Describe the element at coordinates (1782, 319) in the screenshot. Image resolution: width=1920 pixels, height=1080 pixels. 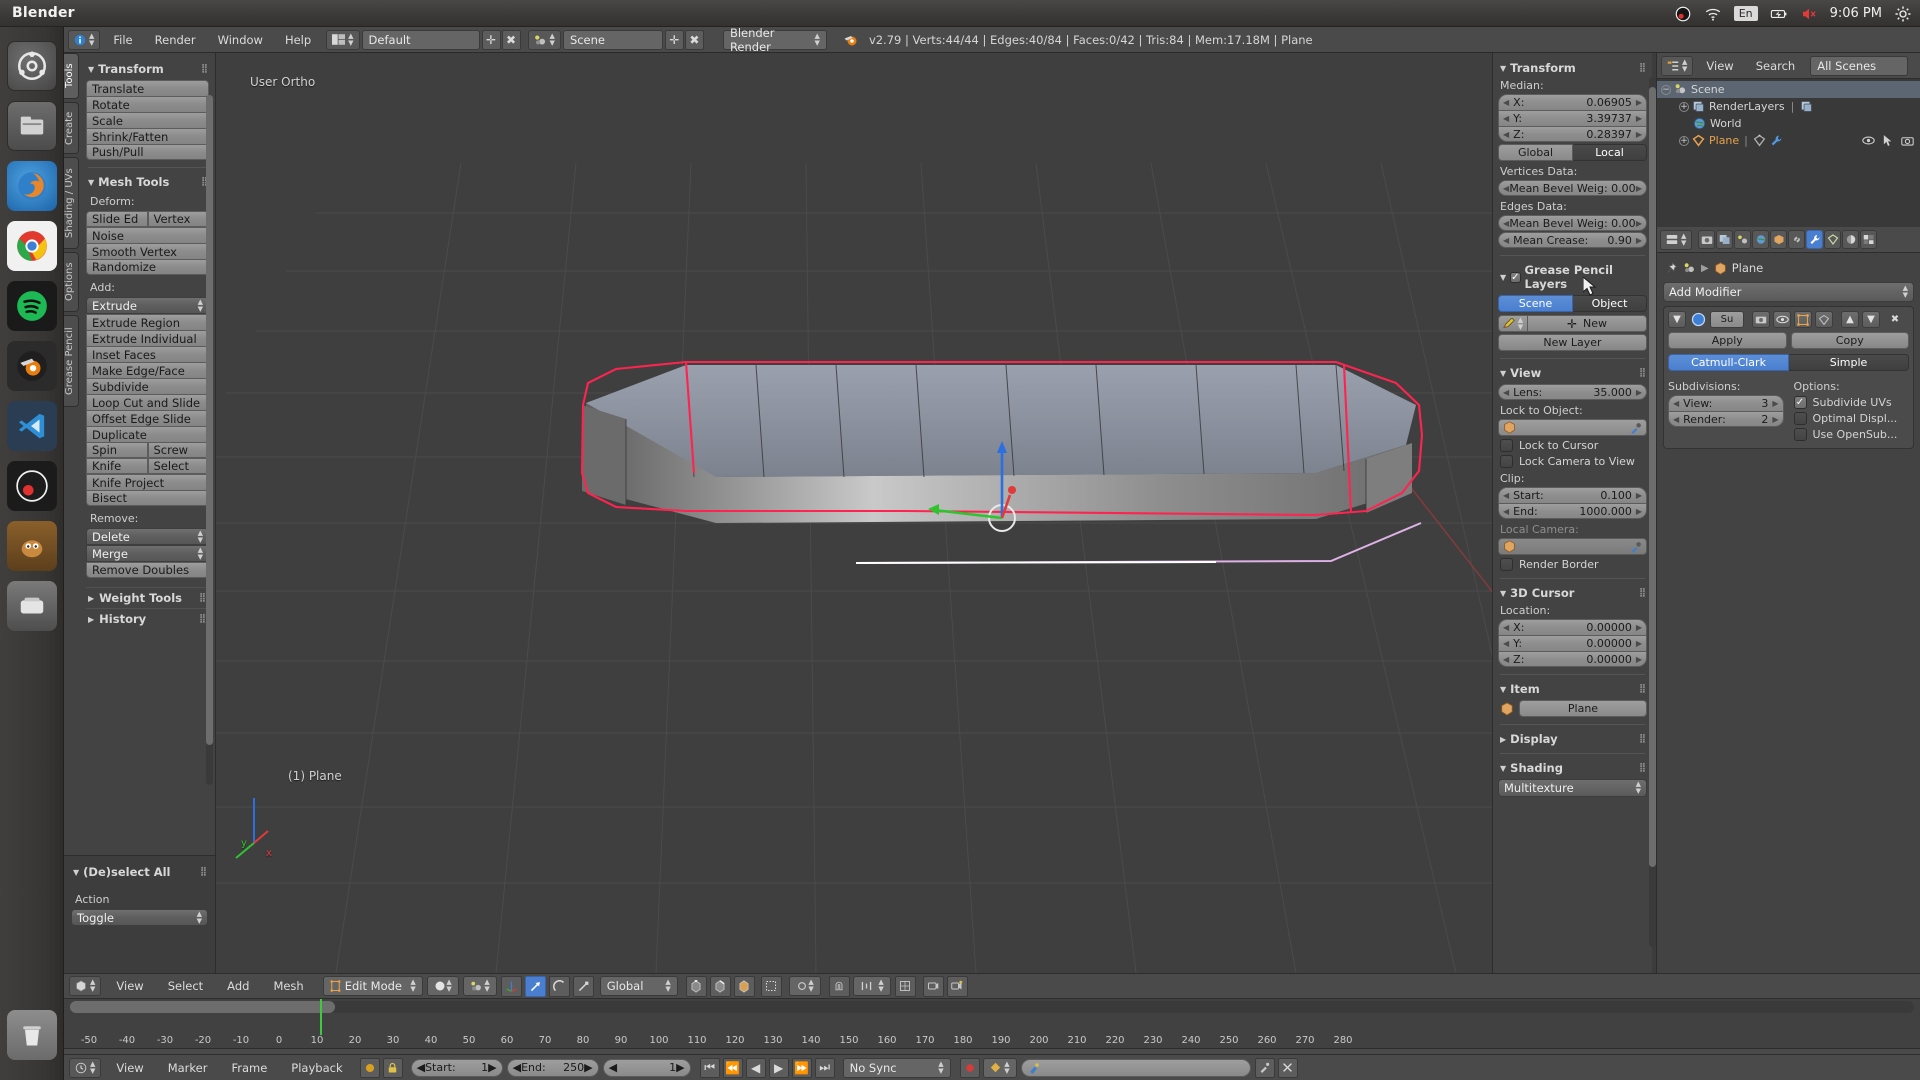
I see `modifier-viewport-toggle` at that location.